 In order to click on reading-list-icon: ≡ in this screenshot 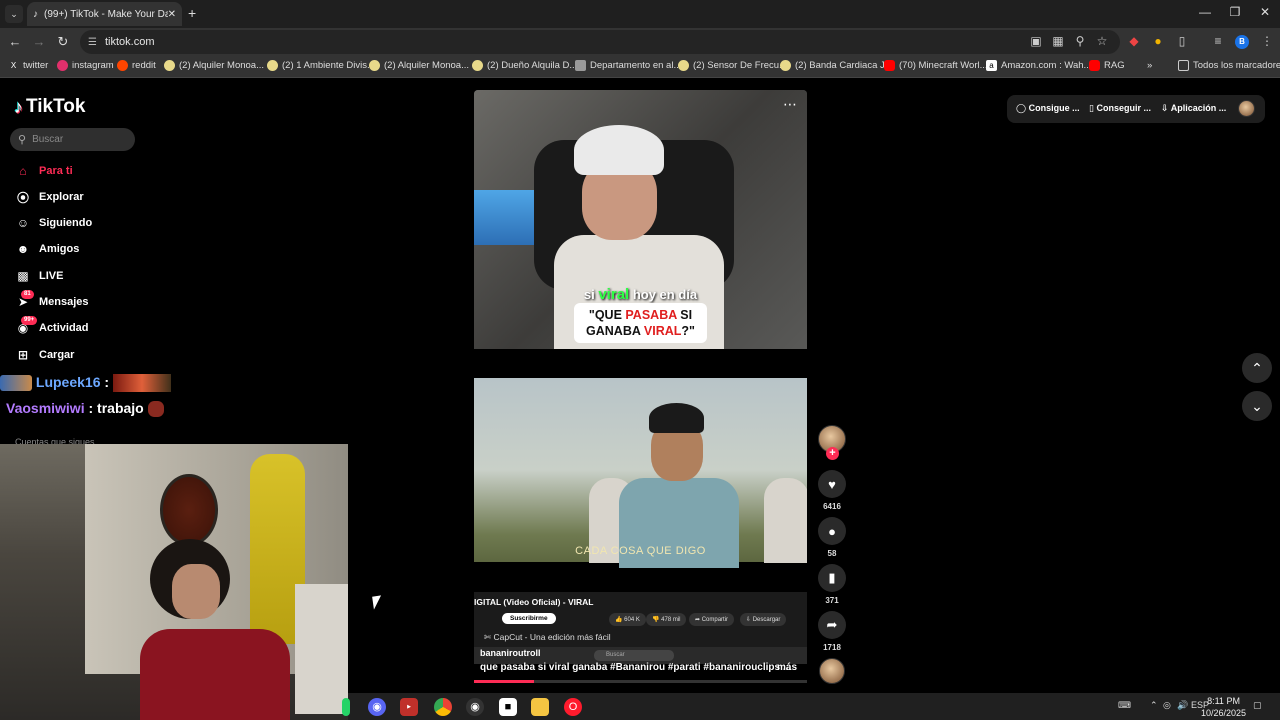, I will do `click(1218, 41)`.